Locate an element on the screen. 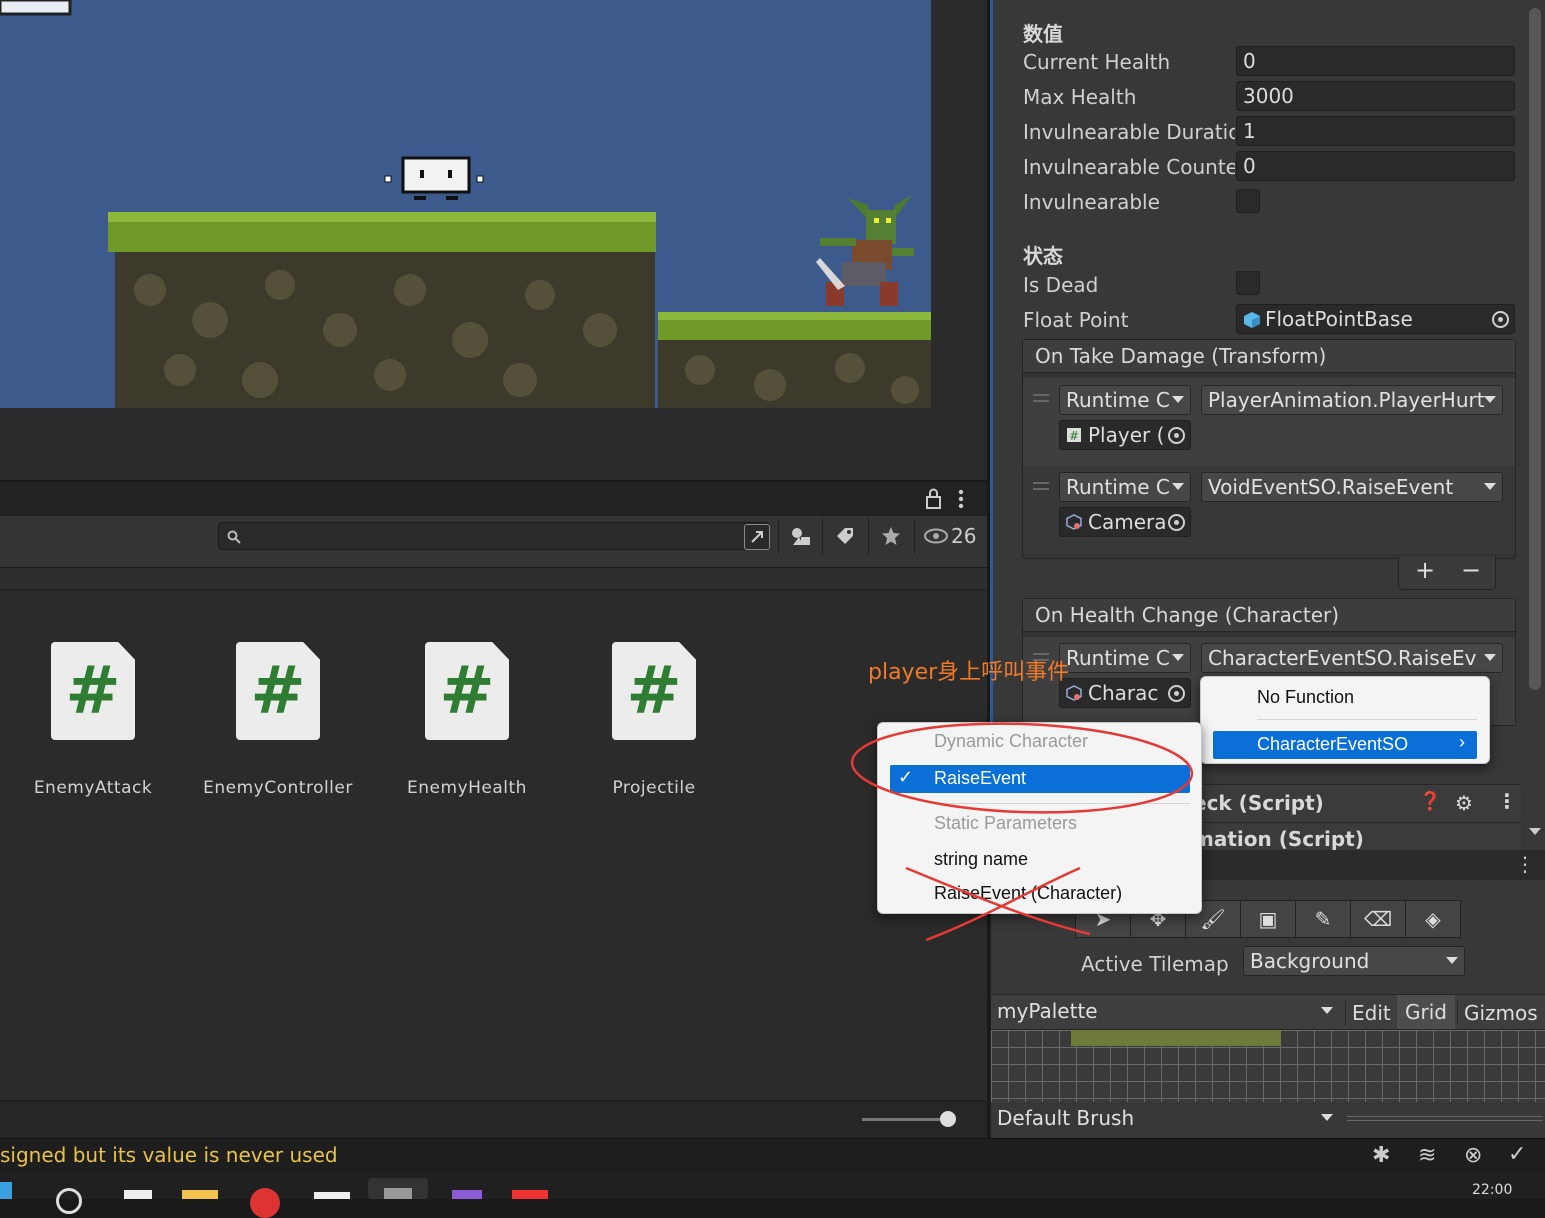 This screenshot has width=1545, height=1218. palette-tile-row is located at coordinates (1176, 1038).